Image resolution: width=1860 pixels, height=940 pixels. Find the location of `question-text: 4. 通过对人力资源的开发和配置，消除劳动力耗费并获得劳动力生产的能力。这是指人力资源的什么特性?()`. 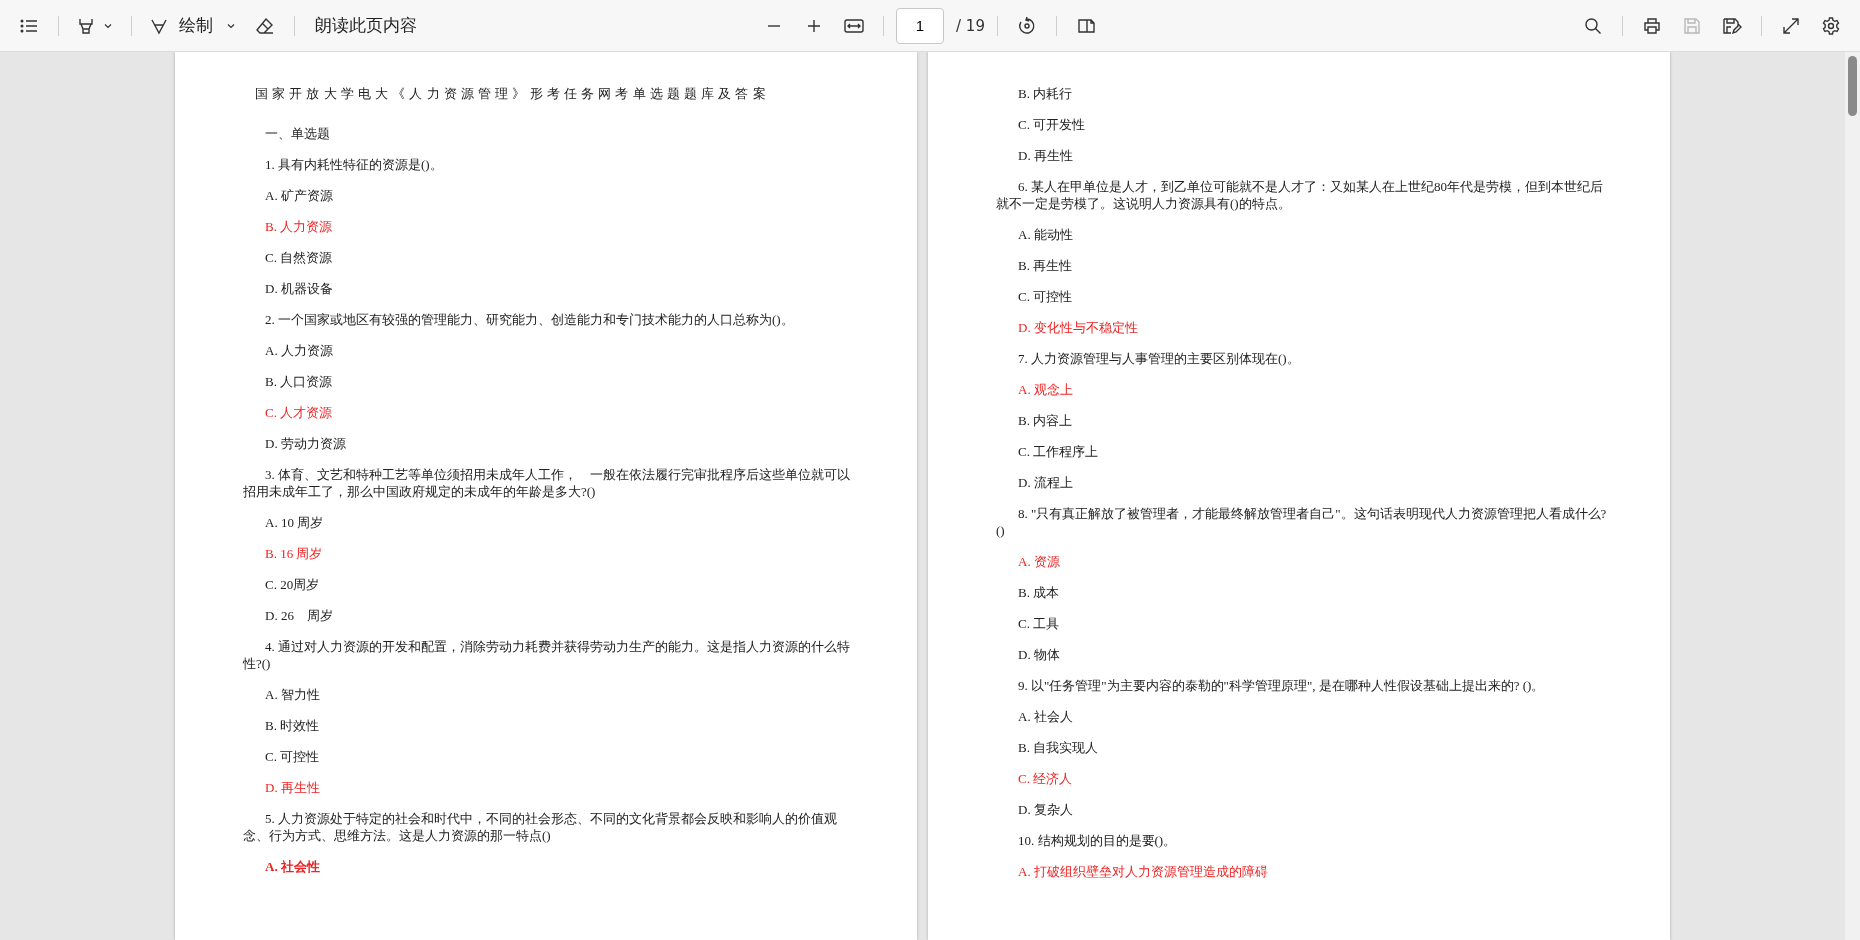

question-text: 4. 通过对人力资源的开发和配置，消除劳动力耗费并获得劳动力生产的能力。这是指人力资源的什么特性?() is located at coordinates (547, 655).